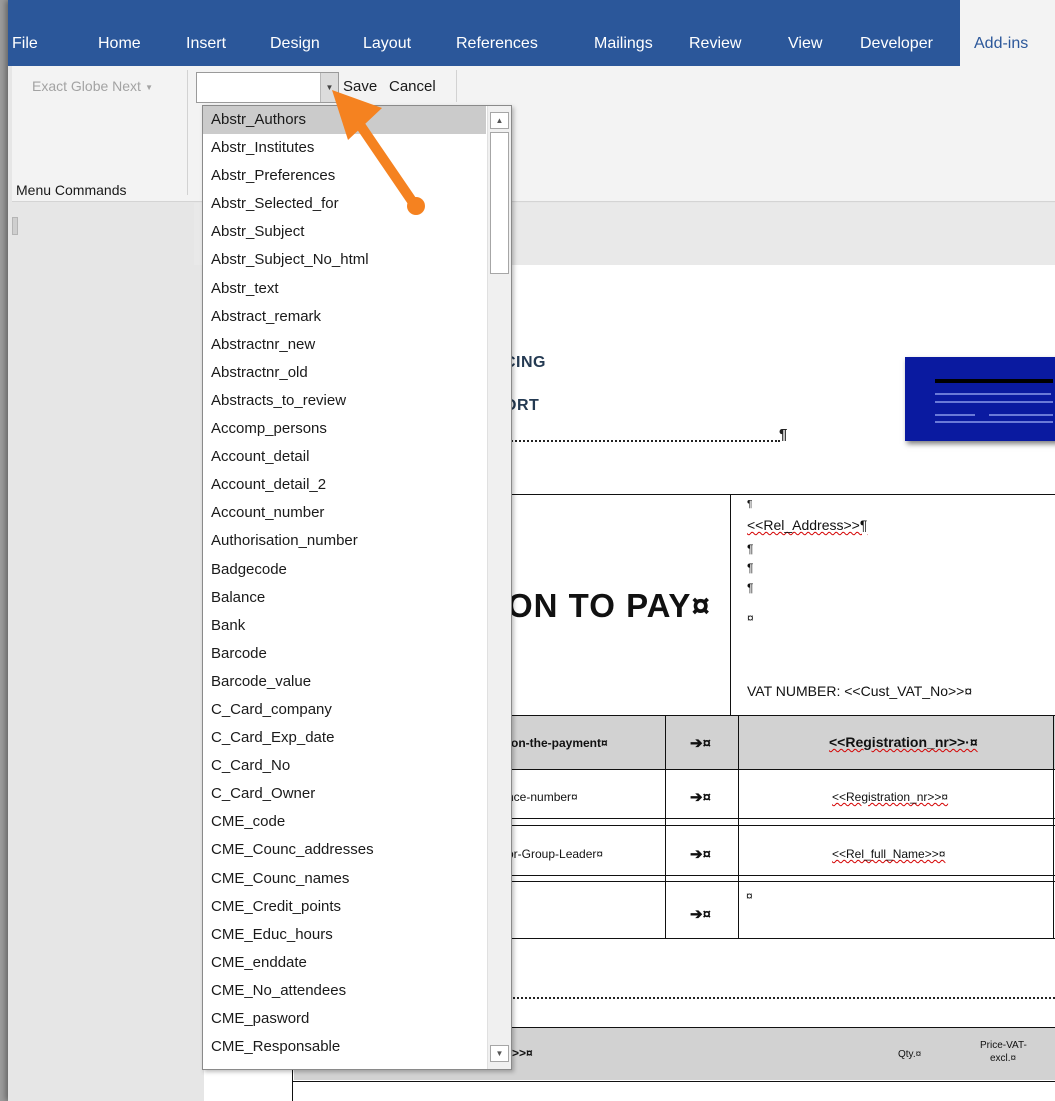 This screenshot has height=1101, width=1055. I want to click on tab-file: File, so click(25, 33).